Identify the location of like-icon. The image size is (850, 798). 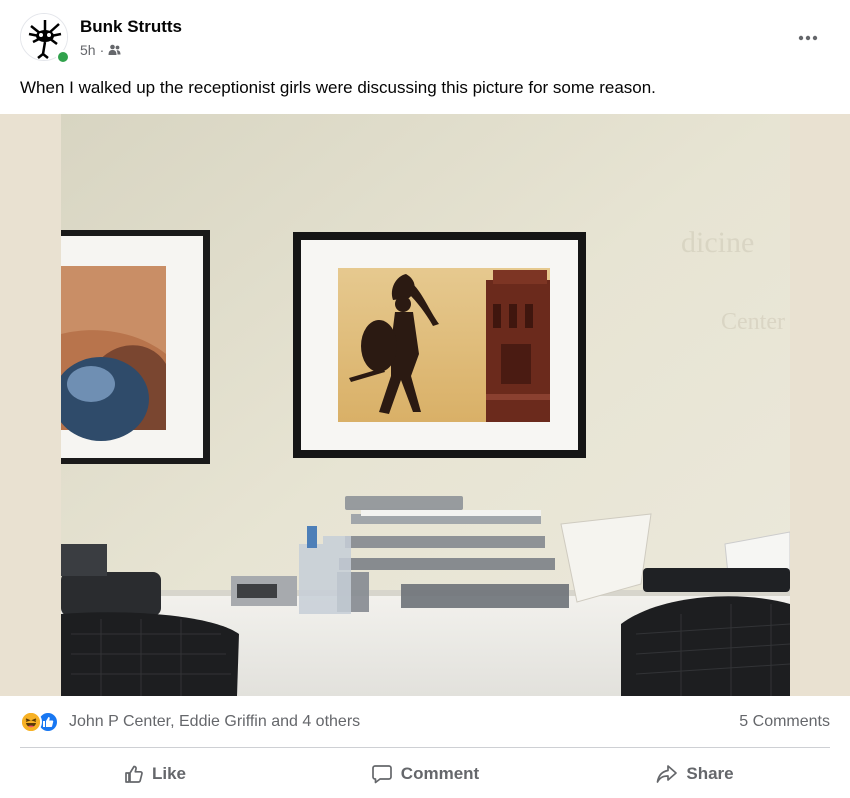
(134, 774).